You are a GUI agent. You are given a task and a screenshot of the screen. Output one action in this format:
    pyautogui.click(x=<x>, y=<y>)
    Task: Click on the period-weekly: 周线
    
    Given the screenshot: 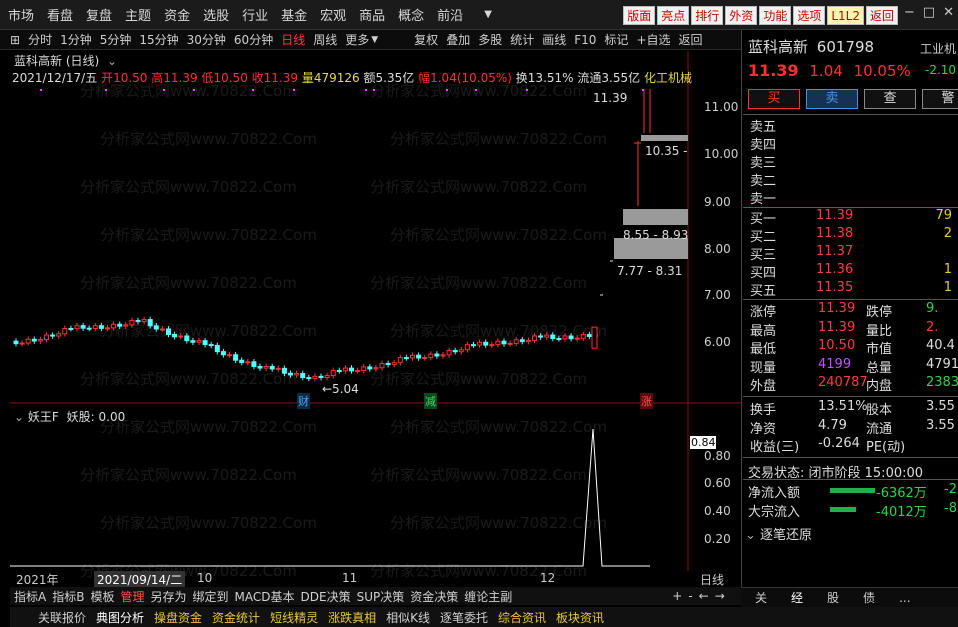 What is the action you would take?
    pyautogui.click(x=325, y=39)
    